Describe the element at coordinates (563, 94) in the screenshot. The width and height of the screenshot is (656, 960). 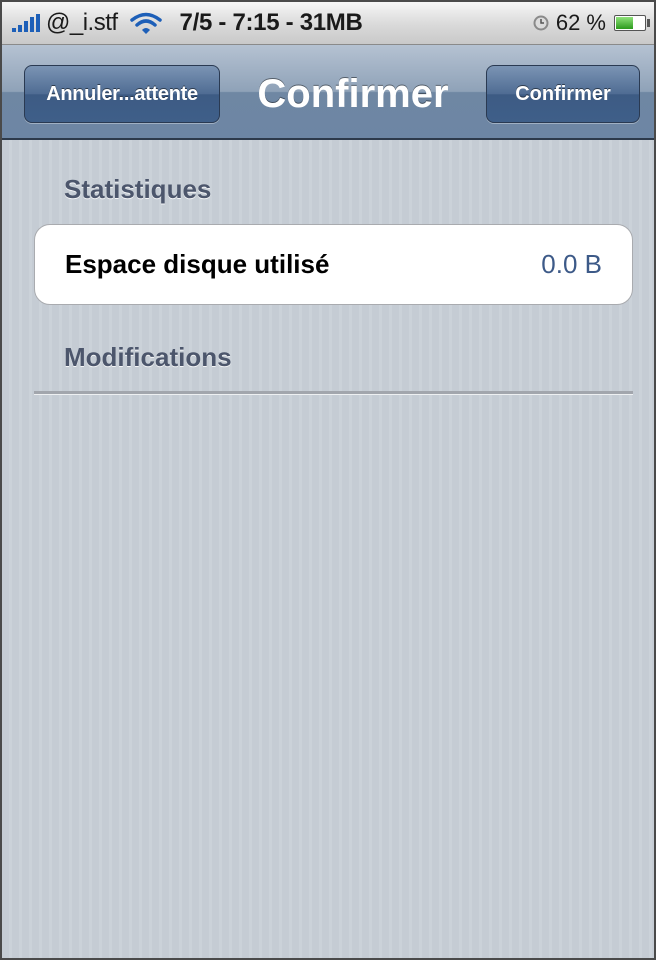
I see `confirm-button: Confirmer` at that location.